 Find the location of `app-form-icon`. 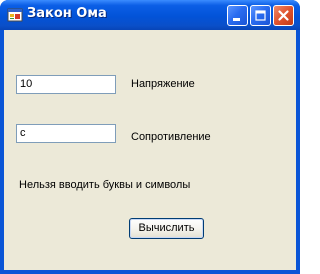

app-form-icon is located at coordinates (15, 15).